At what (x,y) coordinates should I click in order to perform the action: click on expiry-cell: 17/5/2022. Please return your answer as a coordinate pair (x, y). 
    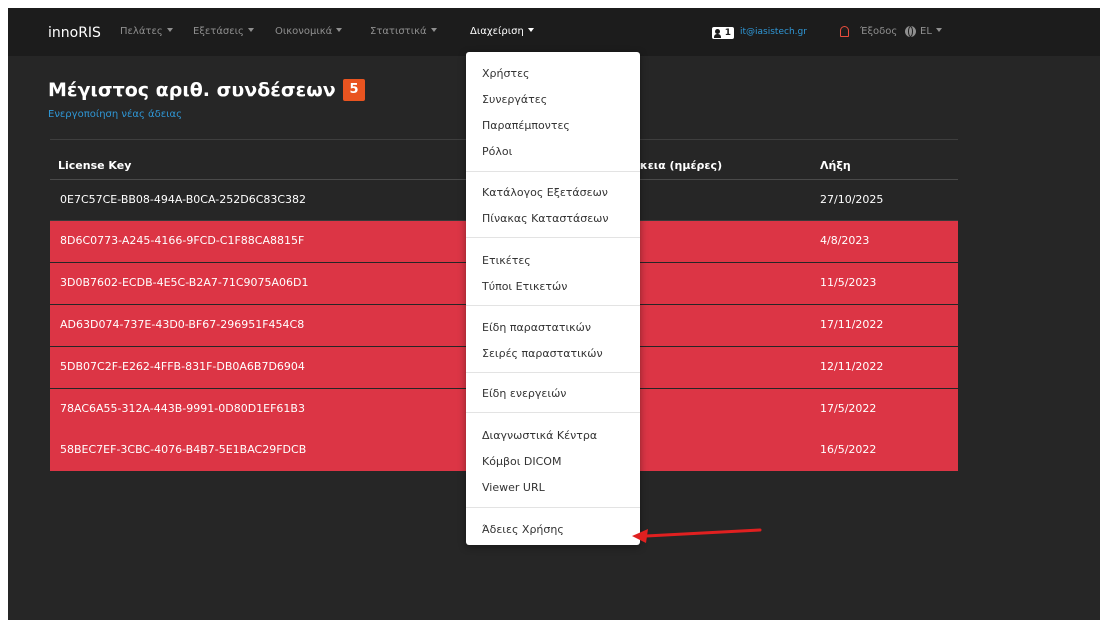
    Looking at the image, I should click on (848, 408).